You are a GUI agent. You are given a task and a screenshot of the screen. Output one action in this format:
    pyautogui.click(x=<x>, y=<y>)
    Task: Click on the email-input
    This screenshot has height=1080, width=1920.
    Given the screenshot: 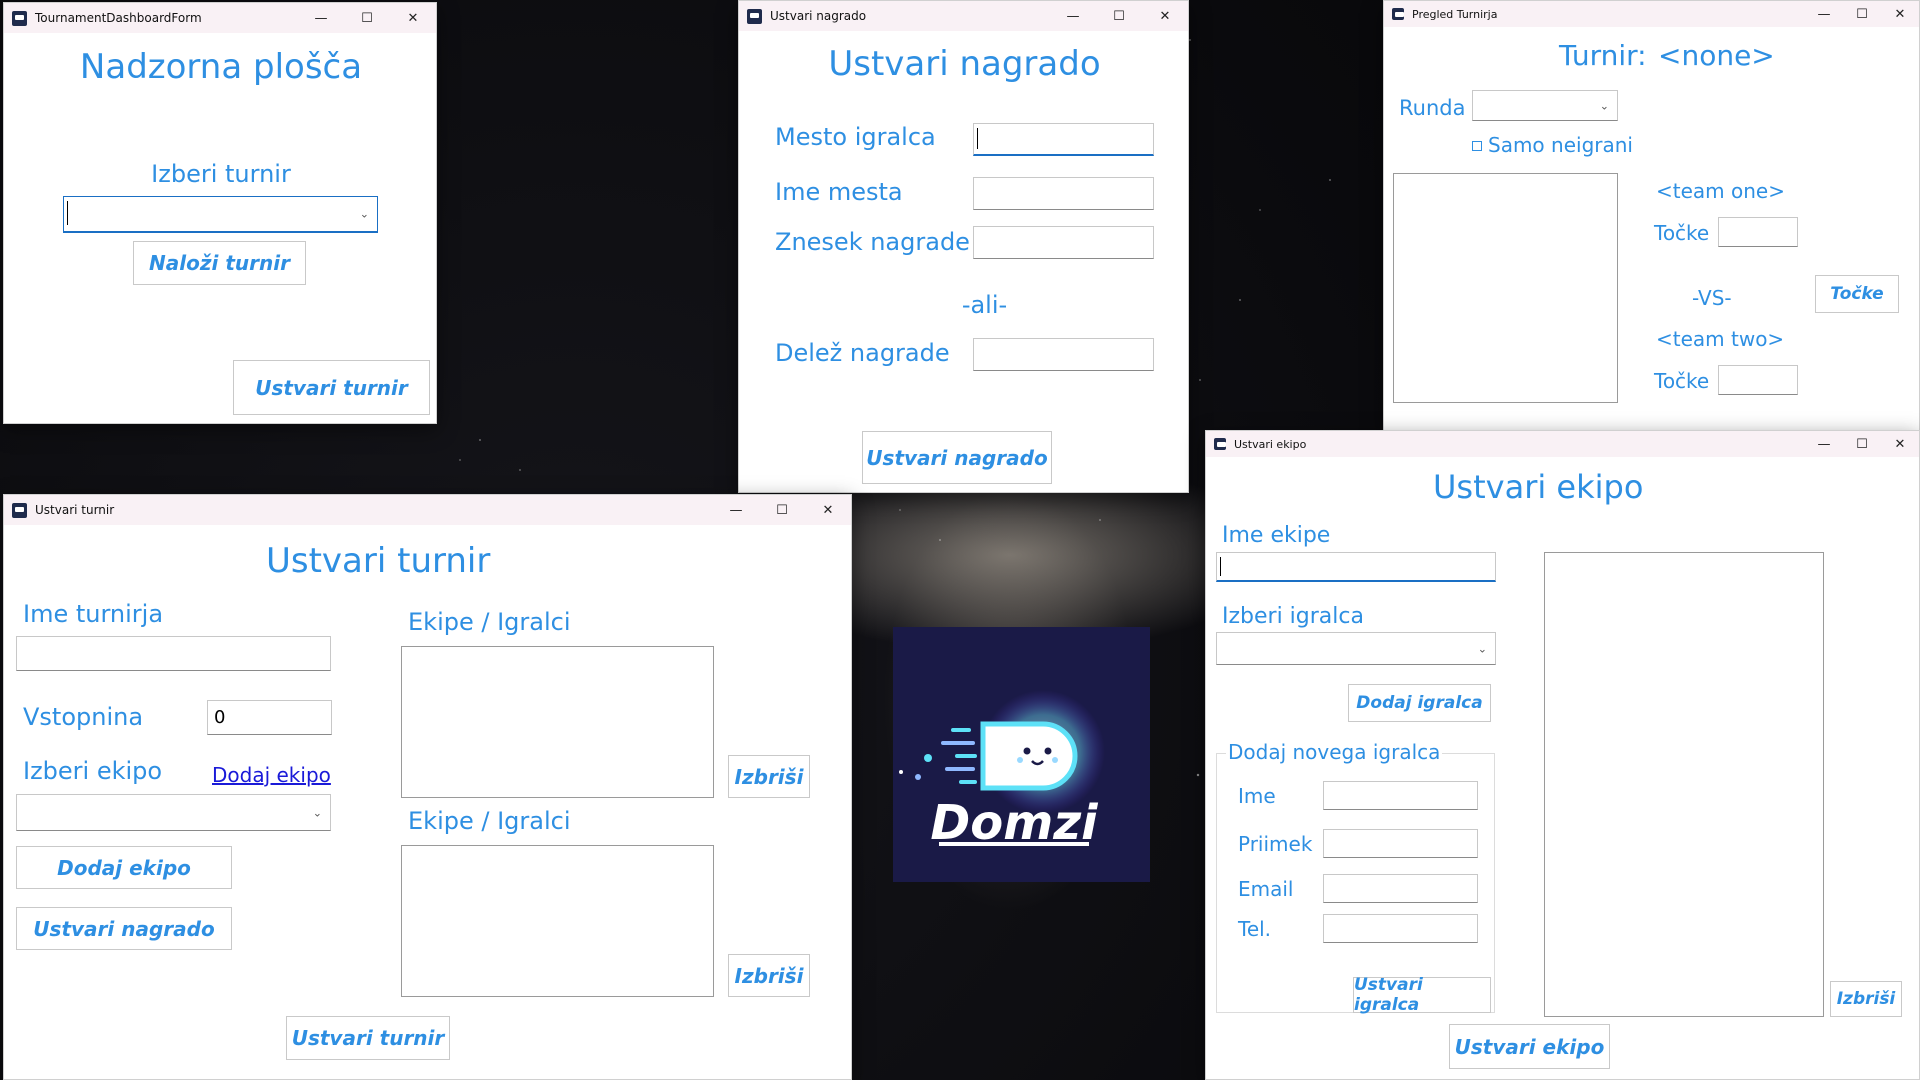 What is the action you would take?
    pyautogui.click(x=1400, y=888)
    